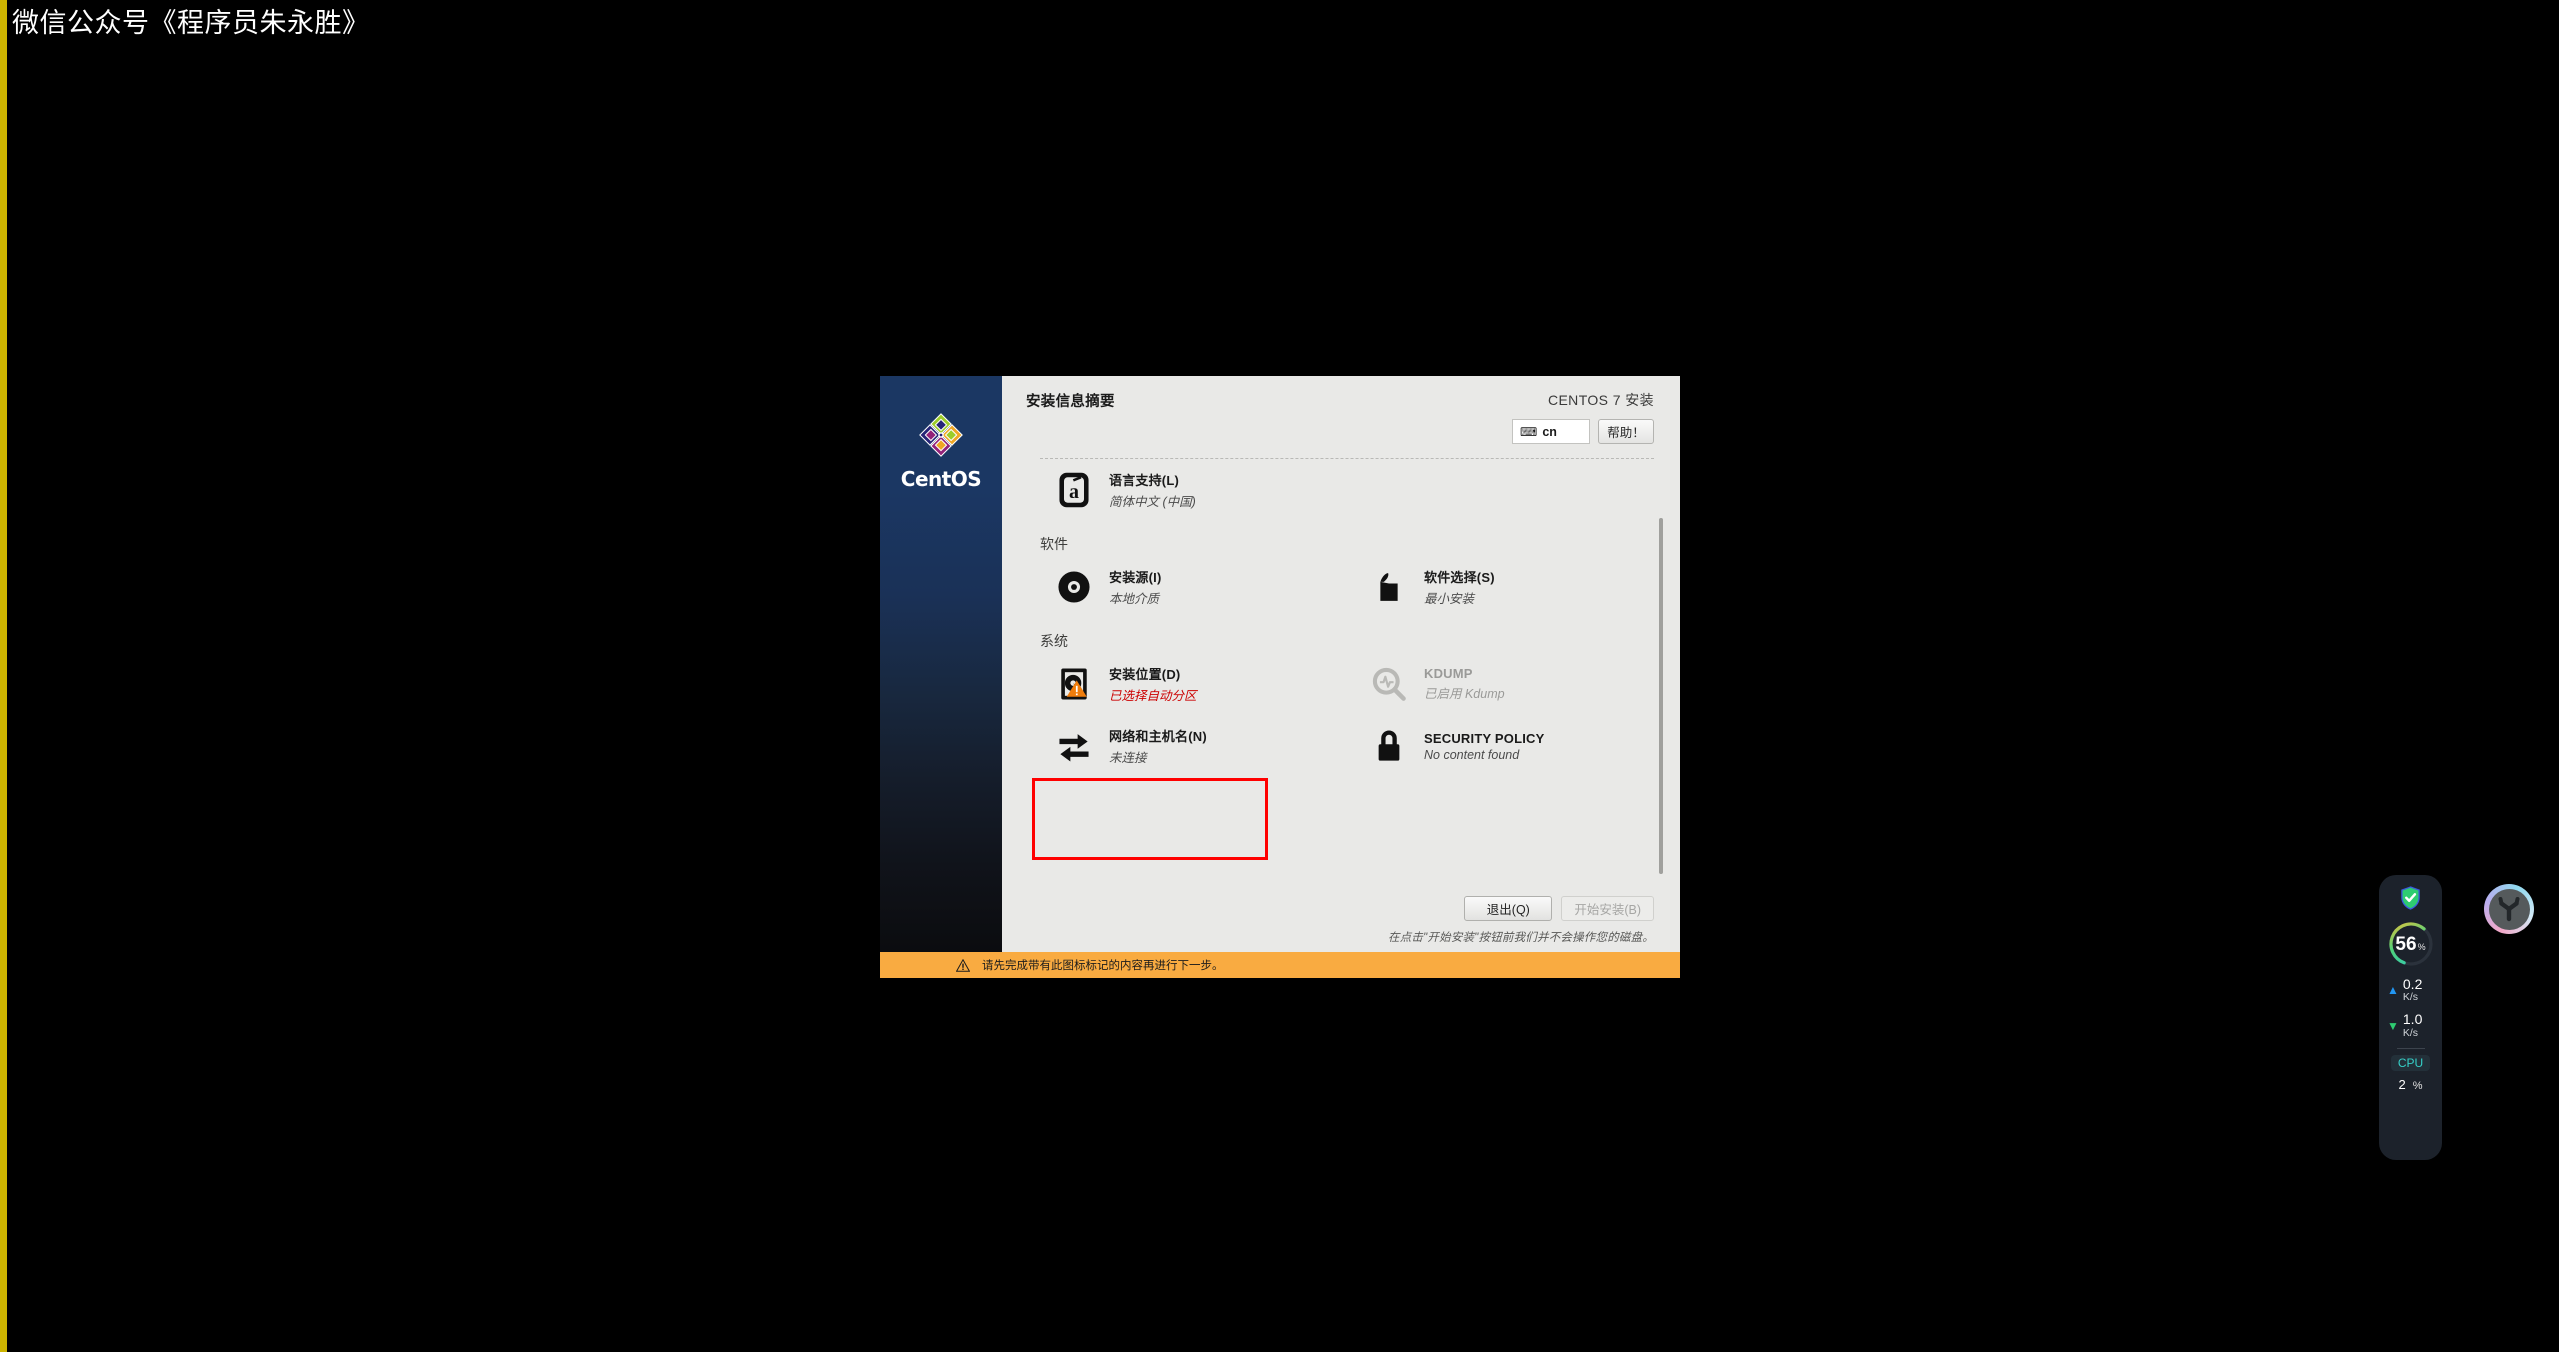 Image resolution: width=2559 pixels, height=1352 pixels. I want to click on disc-icon, so click(1074, 587).